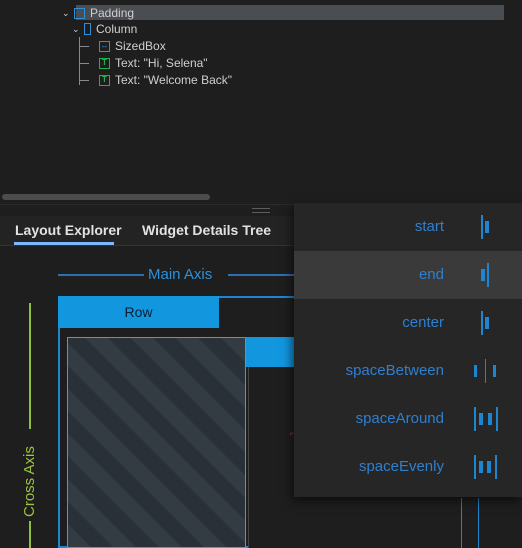  What do you see at coordinates (261, 210) in the screenshot?
I see `drag-handle-icon` at bounding box center [261, 210].